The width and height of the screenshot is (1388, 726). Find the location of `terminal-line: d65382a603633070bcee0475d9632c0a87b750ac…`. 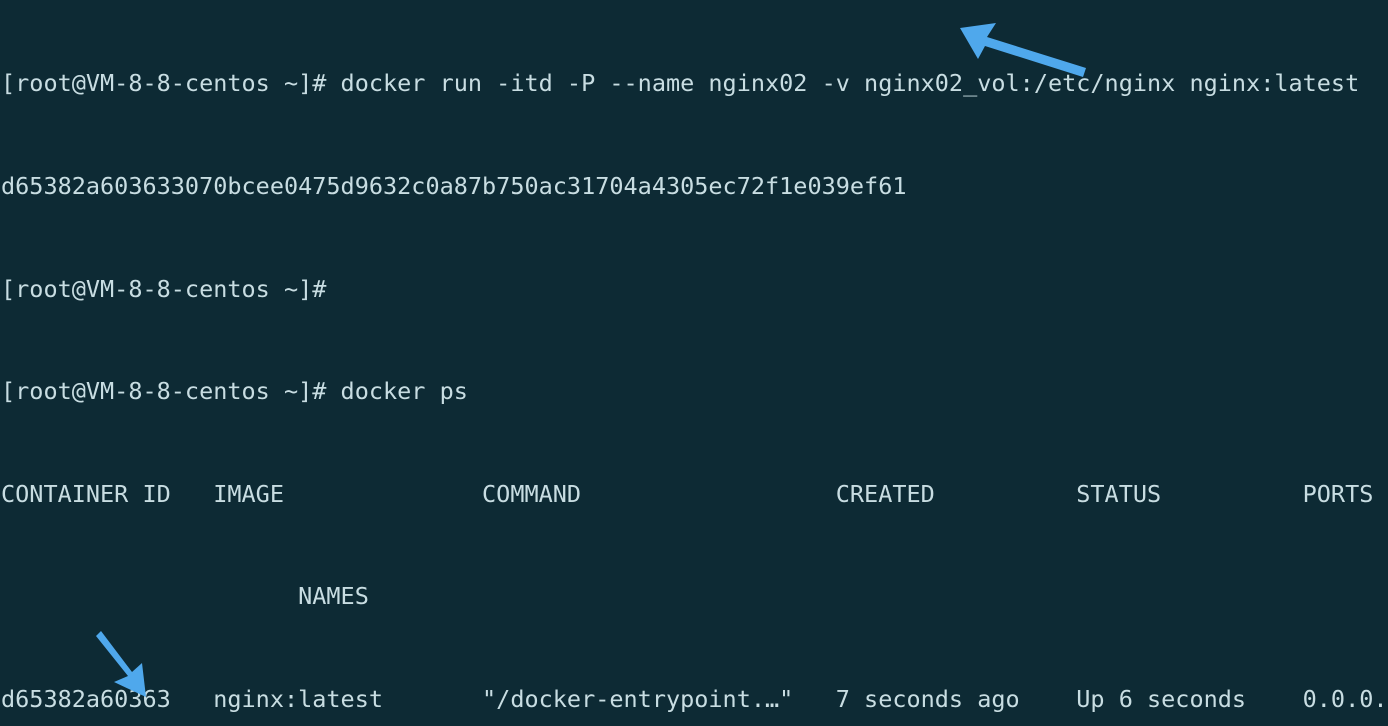

terminal-line: d65382a603633070bcee0475d9632c0a87b750ac… is located at coordinates (454, 186).